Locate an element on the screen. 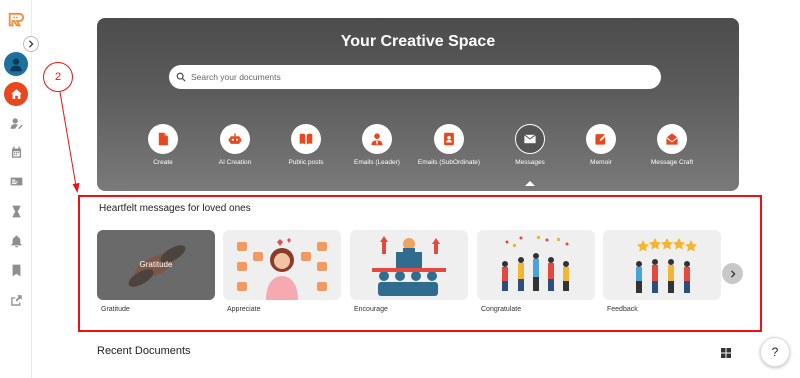  card-encourage: Encourage is located at coordinates (409, 271).